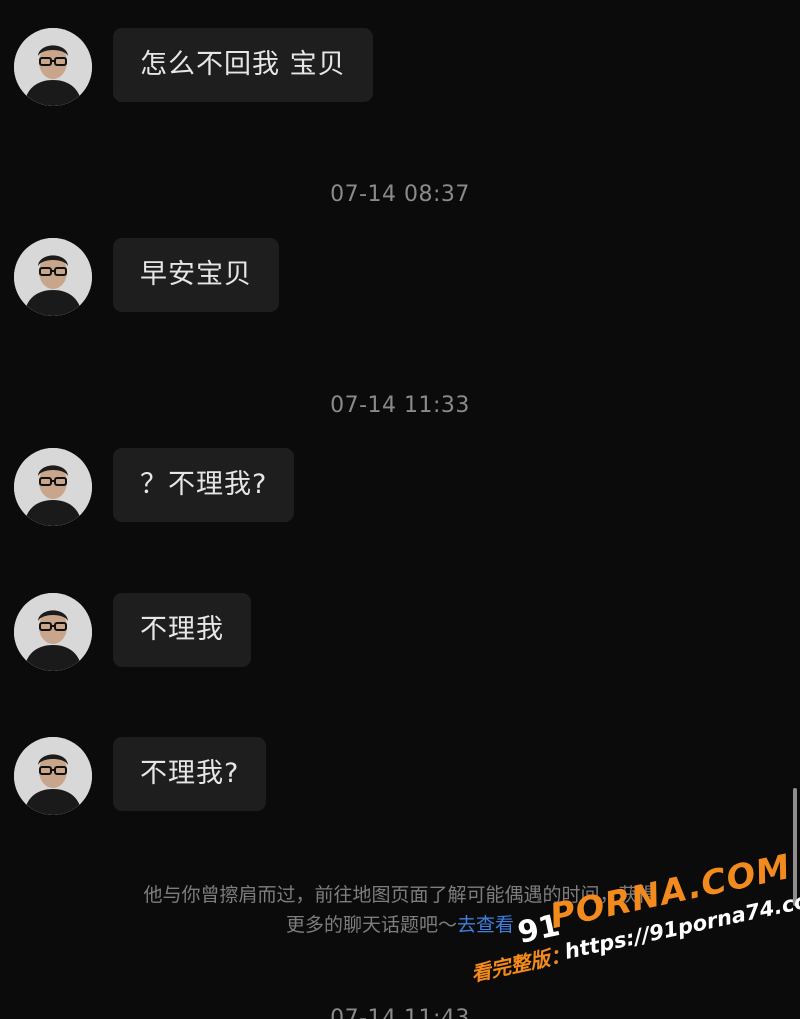  I want to click on view-map-link: 去查看, so click(485, 925).